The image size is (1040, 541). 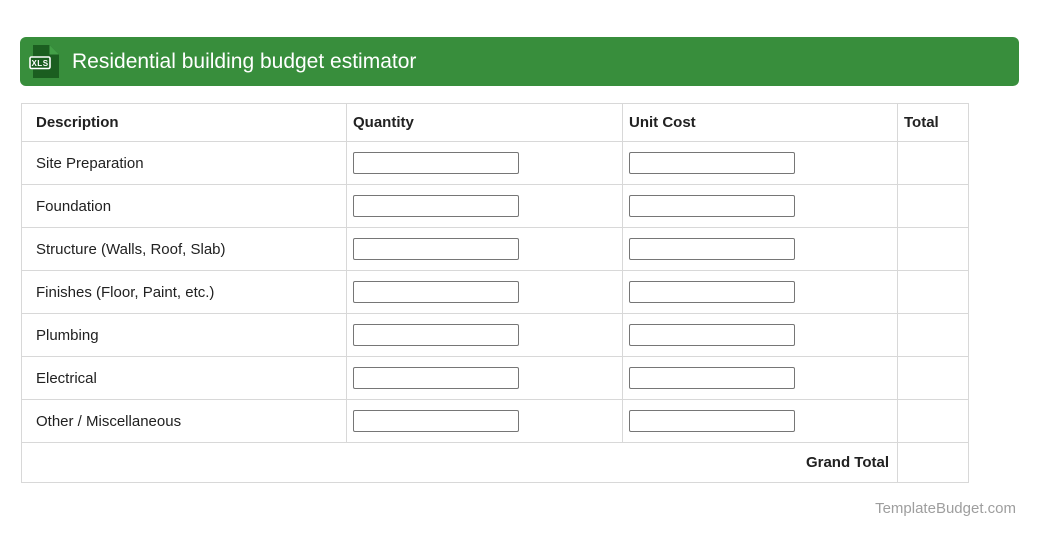 I want to click on grand-total-row: Grand Total, so click(x=495, y=462).